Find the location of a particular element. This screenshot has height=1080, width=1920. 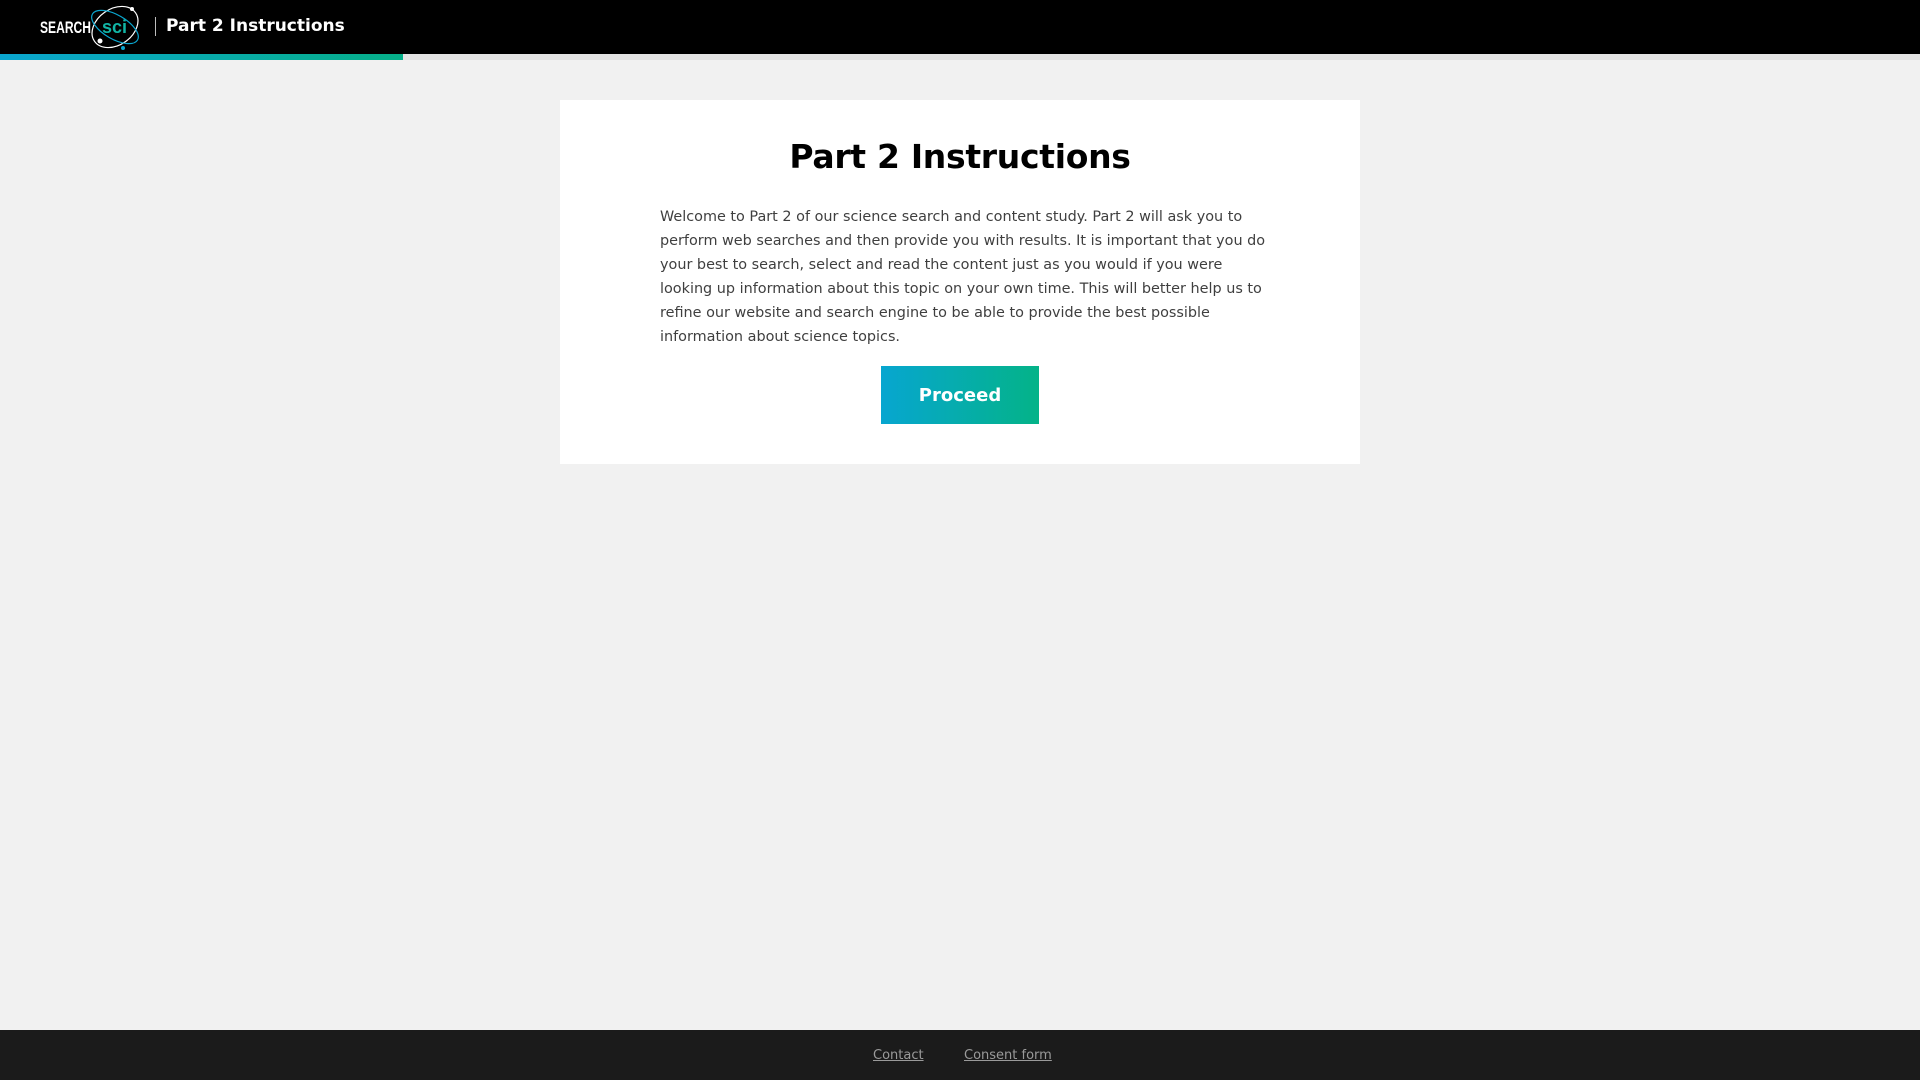

consent-form-link: Consent form is located at coordinates (1008, 1056).